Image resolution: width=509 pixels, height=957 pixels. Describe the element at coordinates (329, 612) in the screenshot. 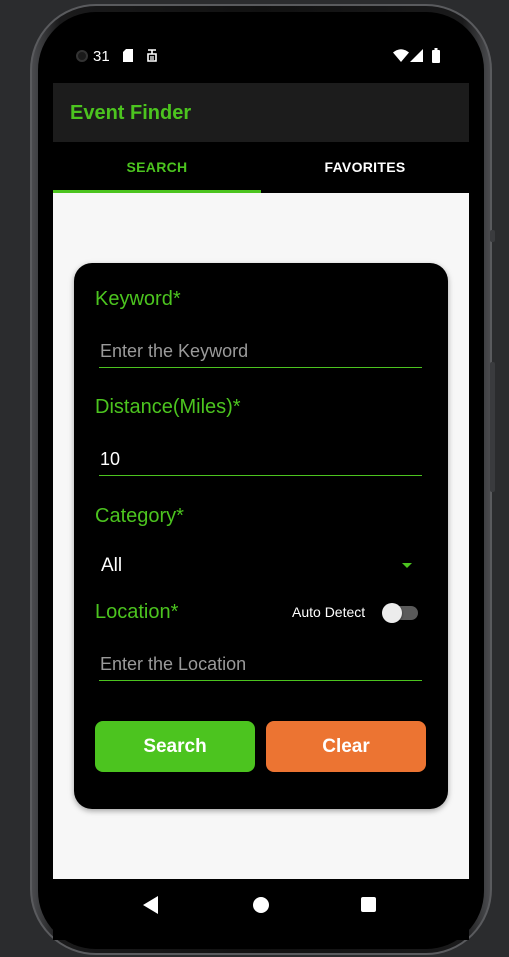

I see `auto-detect-label: Auto Detect` at that location.